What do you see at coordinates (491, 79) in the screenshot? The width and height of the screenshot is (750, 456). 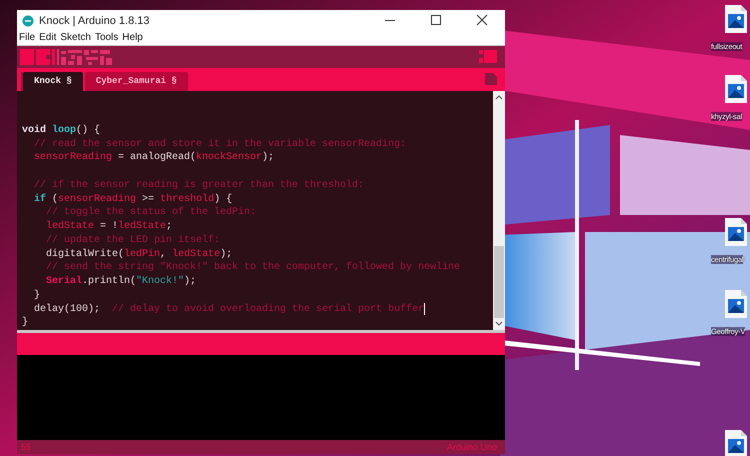 I see `tab-menu-icon` at bounding box center [491, 79].